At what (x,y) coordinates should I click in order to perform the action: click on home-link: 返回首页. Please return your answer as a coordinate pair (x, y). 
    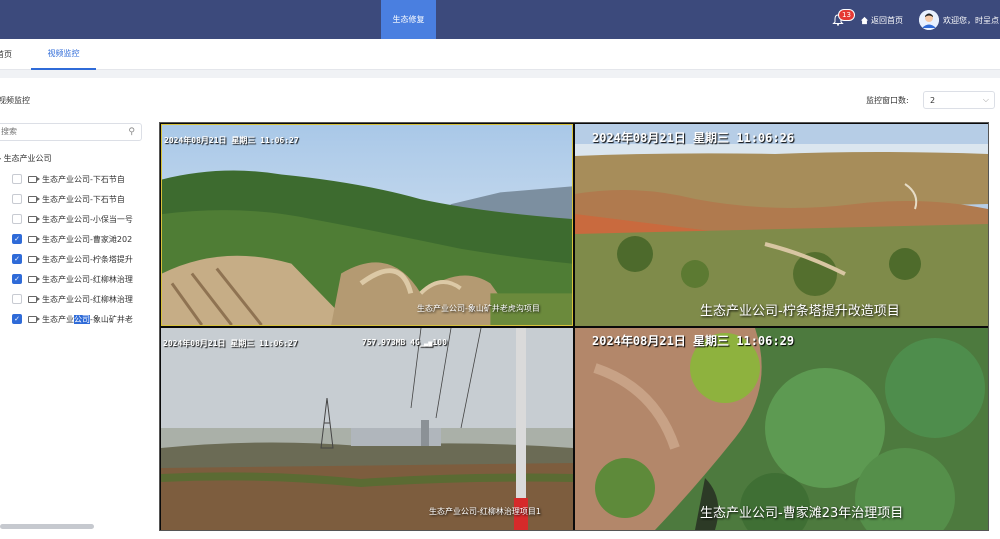
    Looking at the image, I should click on (881, 20).